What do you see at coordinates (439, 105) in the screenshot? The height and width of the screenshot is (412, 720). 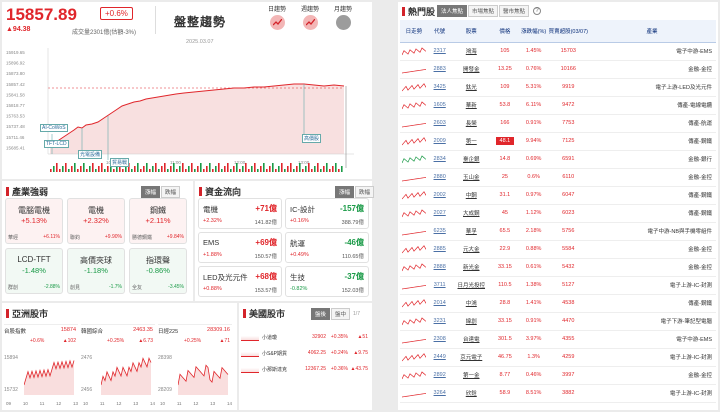 I see `stock-code: 1605` at bounding box center [439, 105].